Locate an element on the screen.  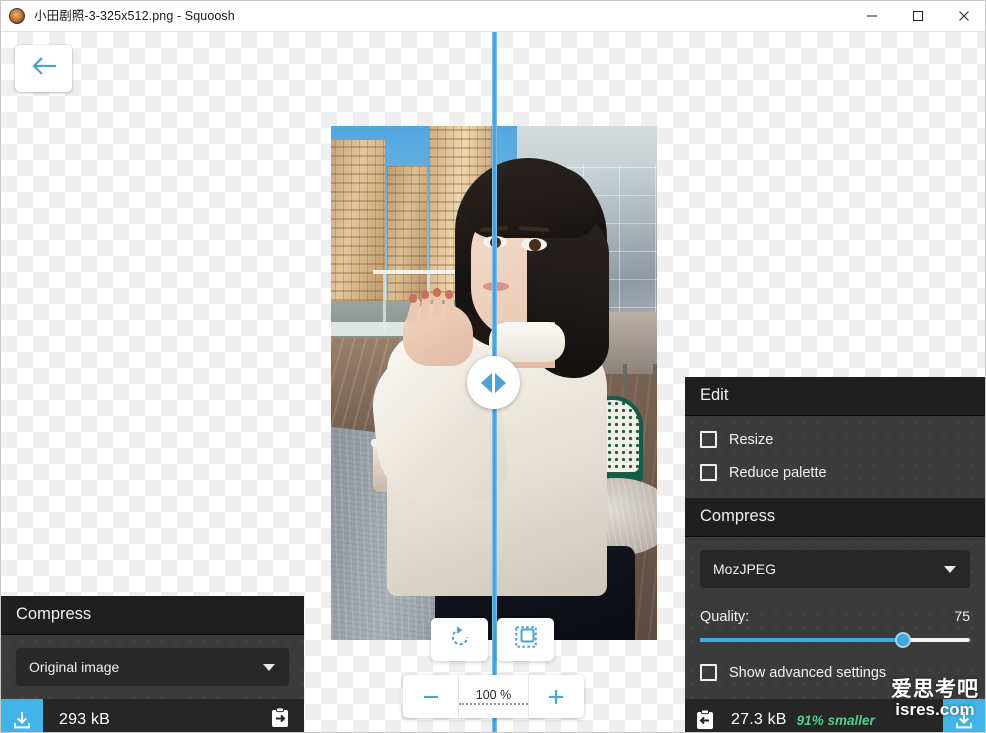
rotate-clockwise-icon is located at coordinates (460, 639).